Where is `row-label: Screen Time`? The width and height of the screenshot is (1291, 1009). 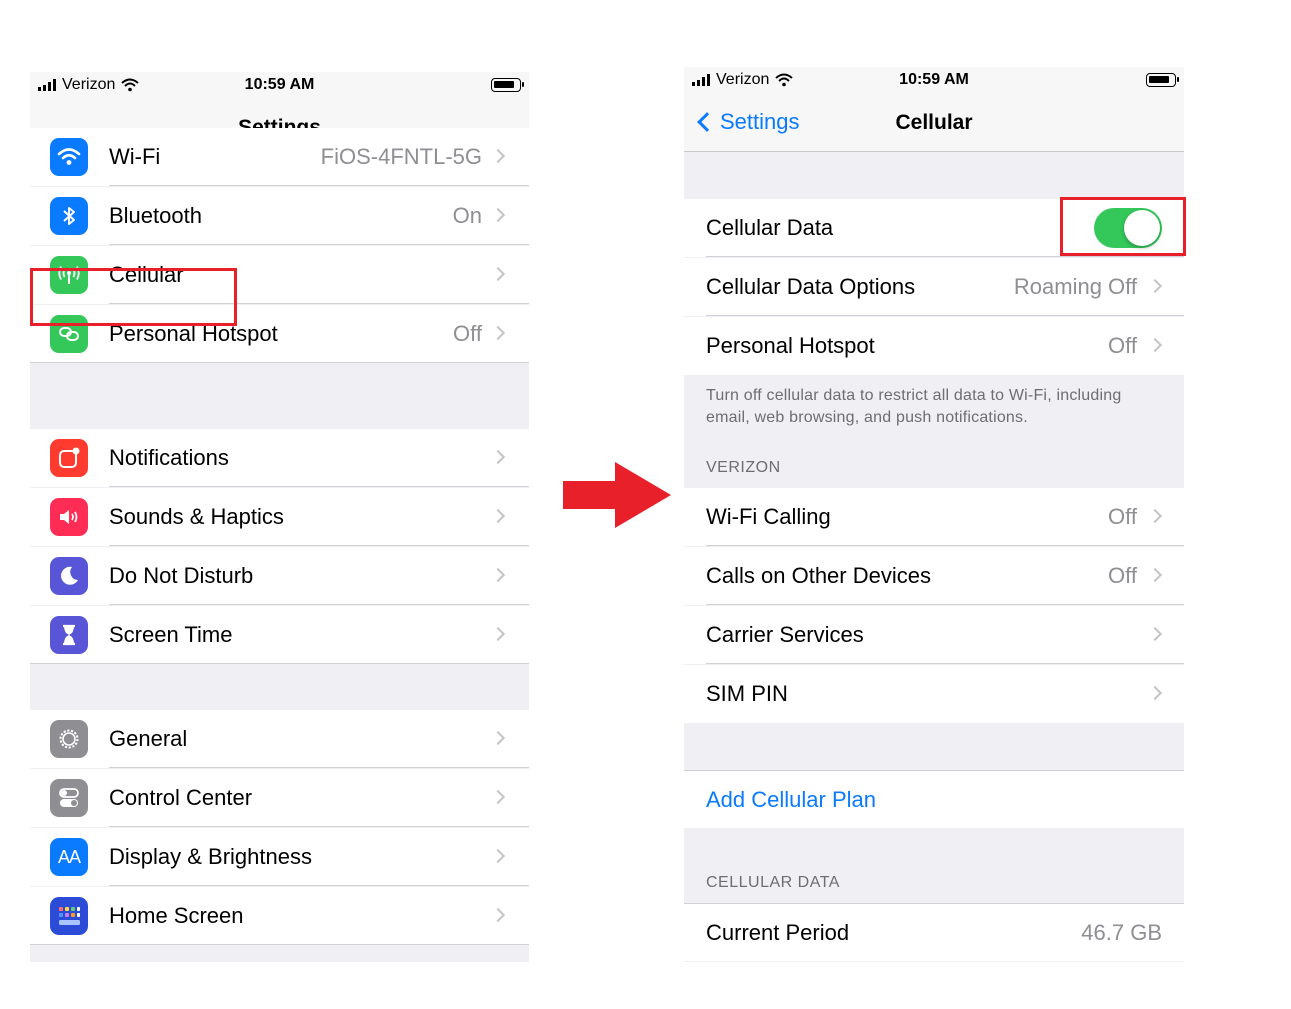
row-label: Screen Time is located at coordinates (171, 634).